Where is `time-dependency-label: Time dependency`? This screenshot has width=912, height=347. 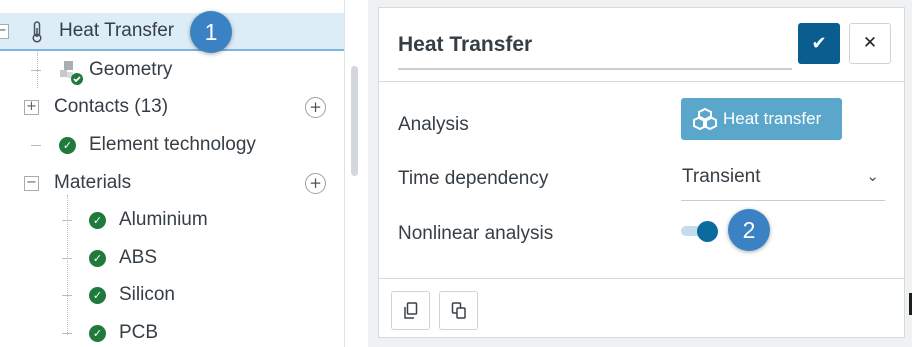 time-dependency-label: Time dependency is located at coordinates (473, 178).